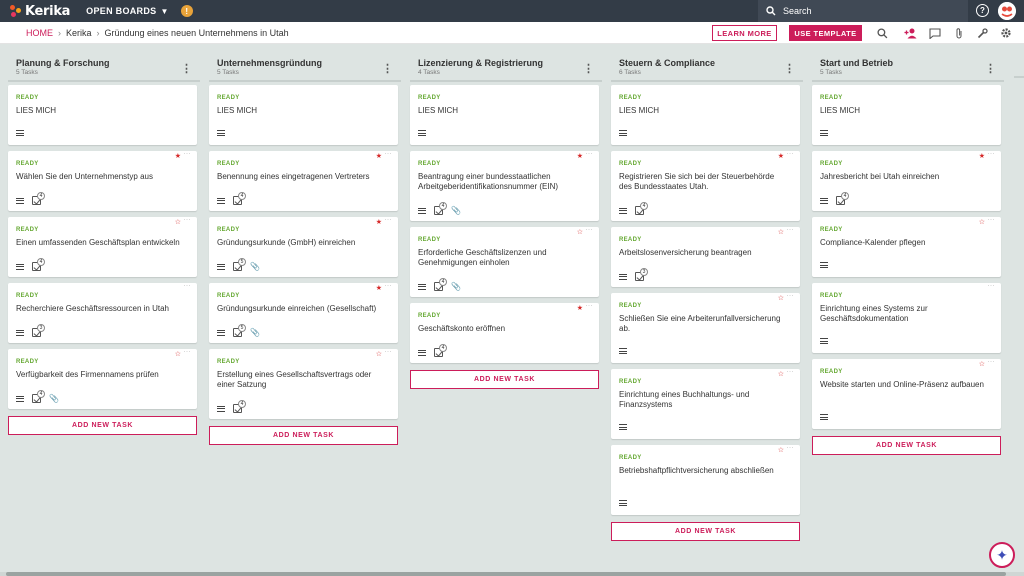  Describe the element at coordinates (863, 11) in the screenshot. I see `search-input: Search` at that location.